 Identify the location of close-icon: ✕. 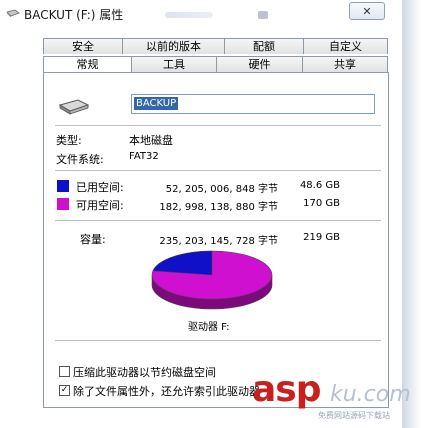
(367, 11).